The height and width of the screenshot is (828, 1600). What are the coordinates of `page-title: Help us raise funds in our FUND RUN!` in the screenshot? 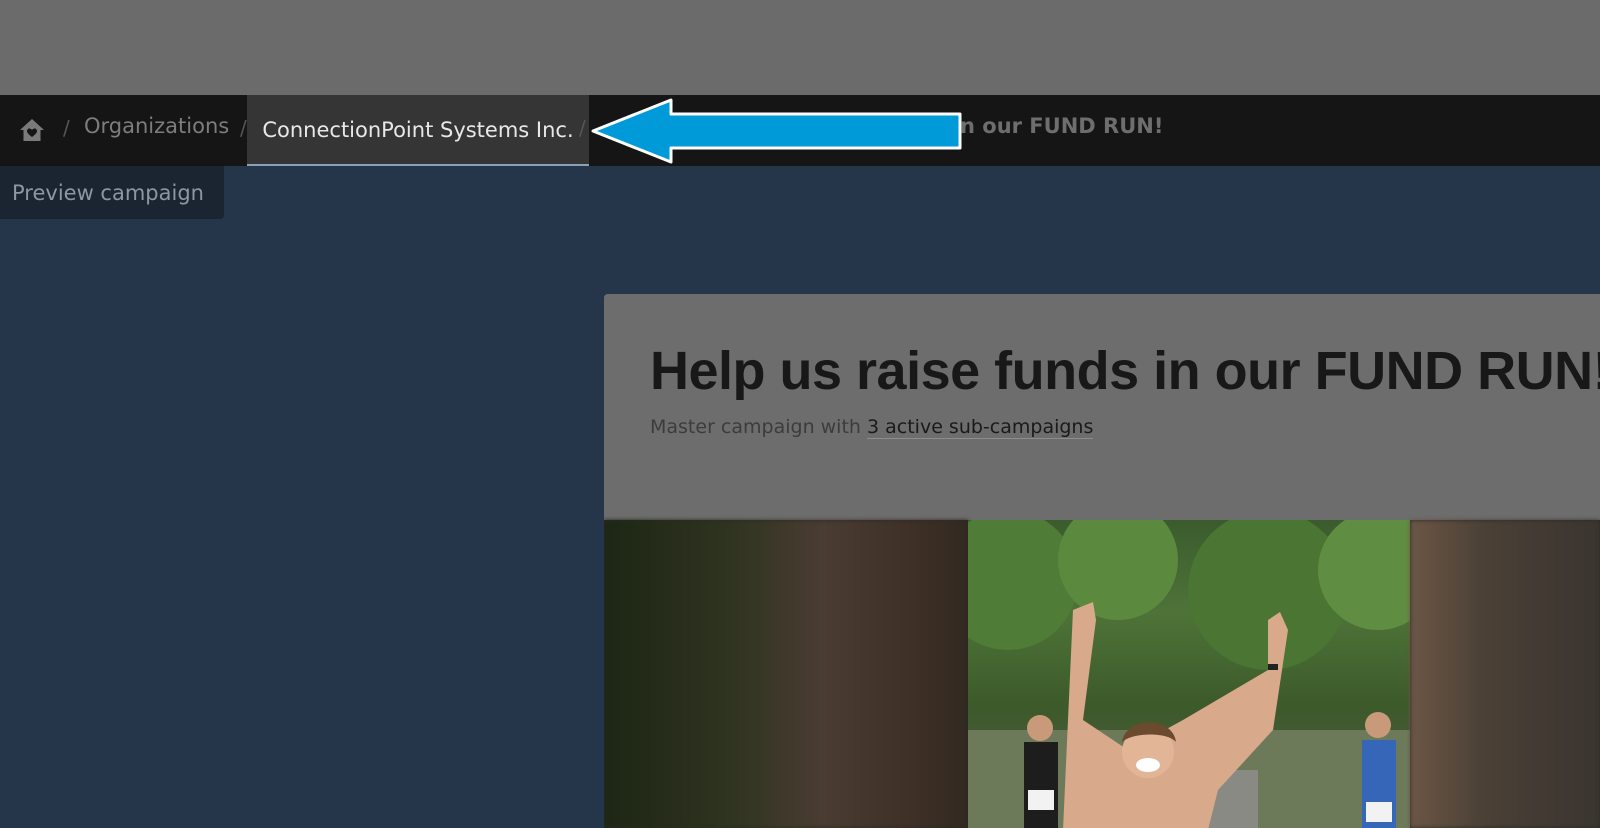 It's located at (1125, 371).